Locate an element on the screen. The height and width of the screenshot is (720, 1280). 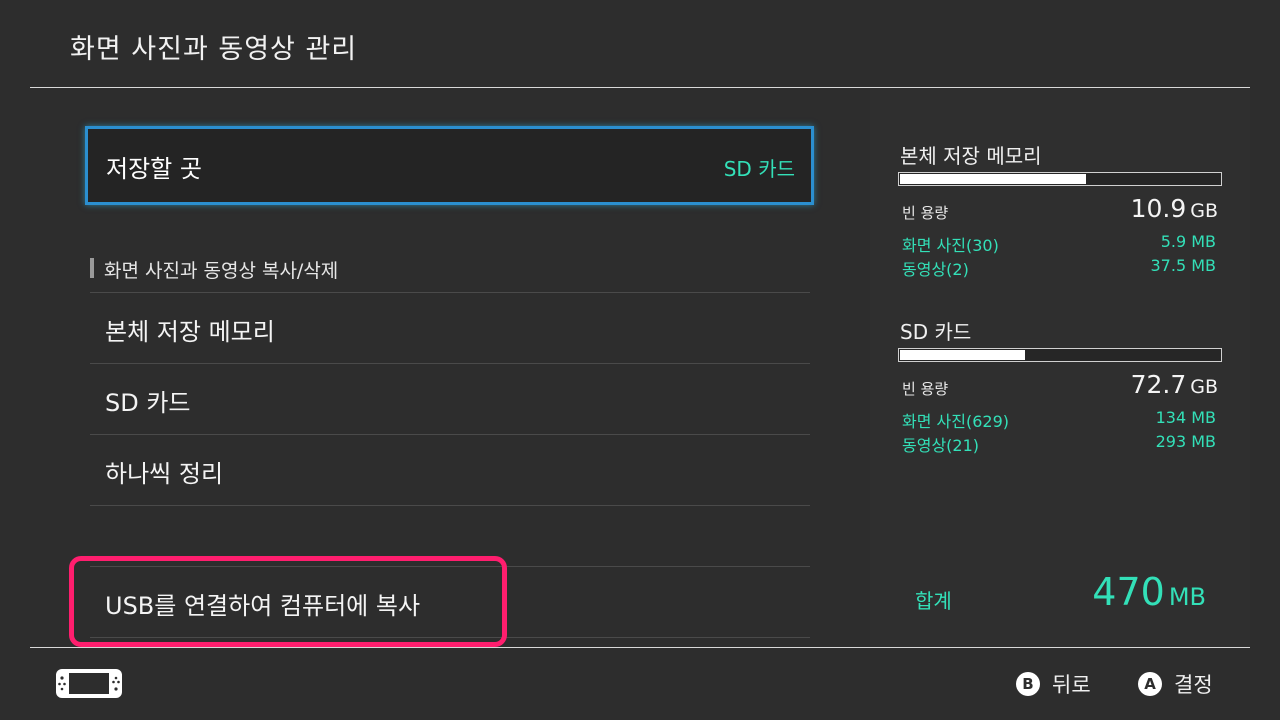
menu-item-sd-card: SD 카드 is located at coordinates (450, 400).